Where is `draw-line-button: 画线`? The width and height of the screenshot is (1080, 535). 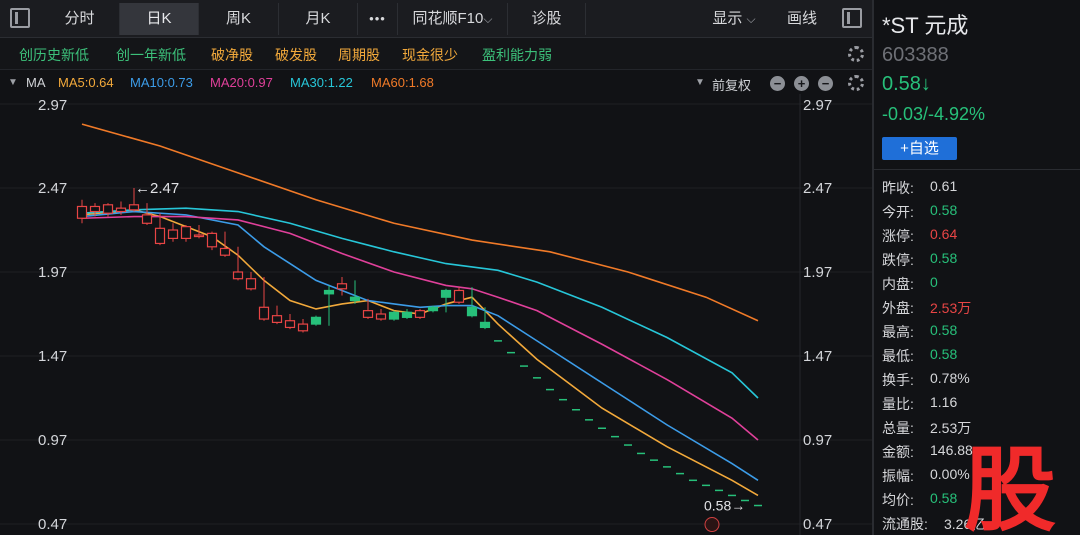 draw-line-button: 画线 is located at coordinates (802, 19).